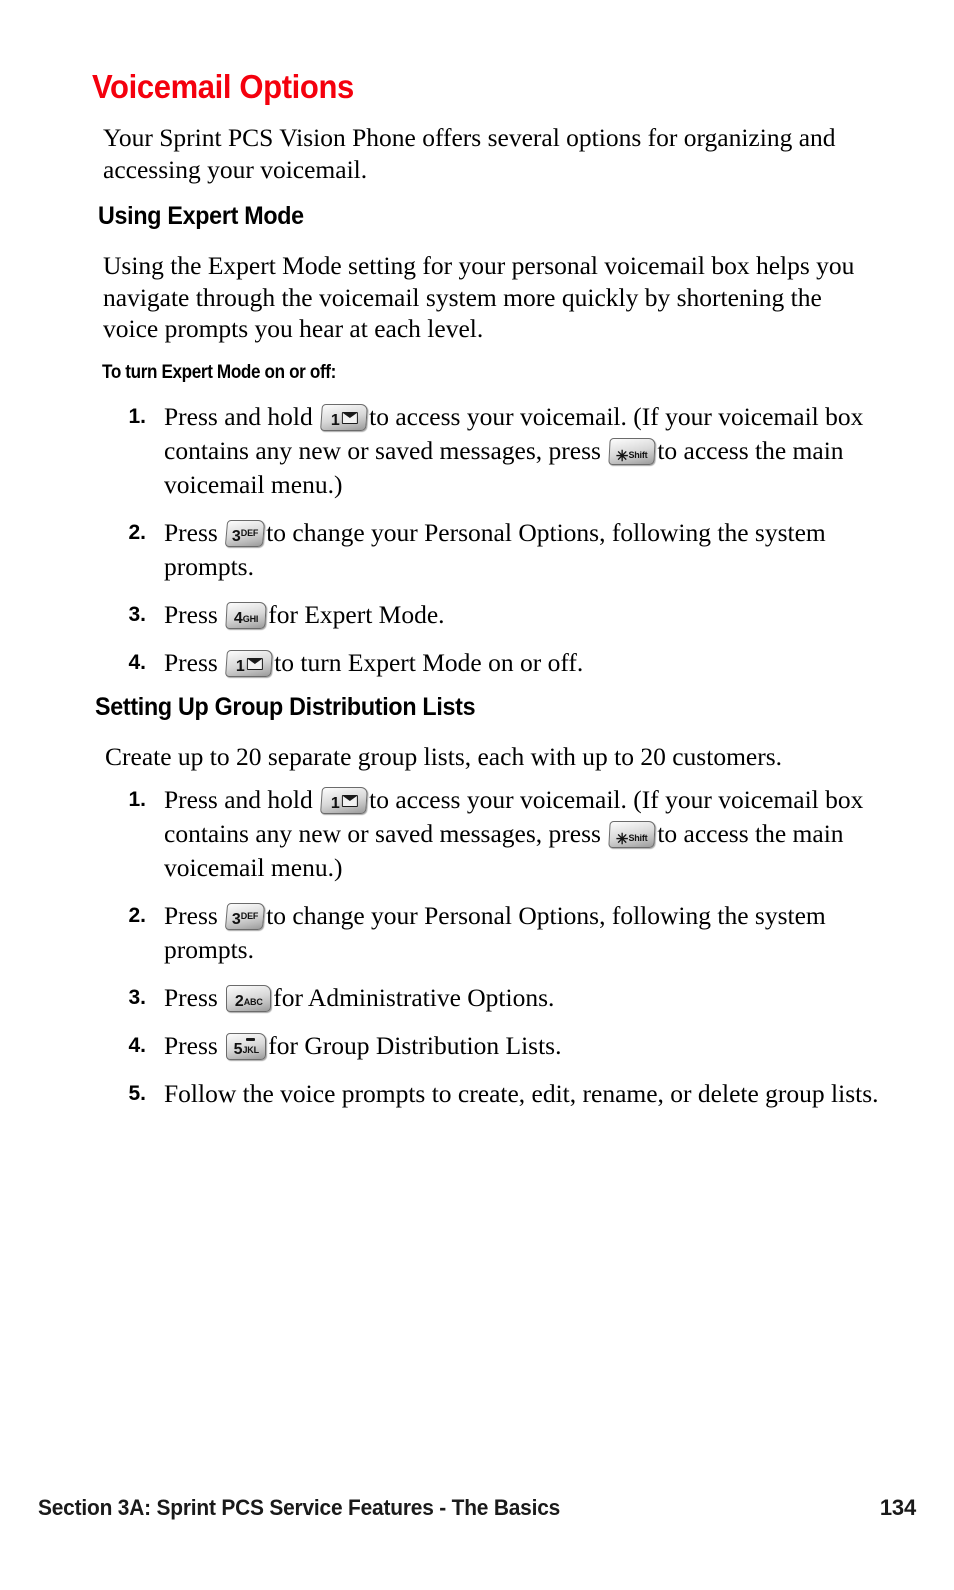 The width and height of the screenshot is (954, 1590). What do you see at coordinates (415, 1045) in the screenshot?
I see `step-text: for Group Distribution Lists.` at bounding box center [415, 1045].